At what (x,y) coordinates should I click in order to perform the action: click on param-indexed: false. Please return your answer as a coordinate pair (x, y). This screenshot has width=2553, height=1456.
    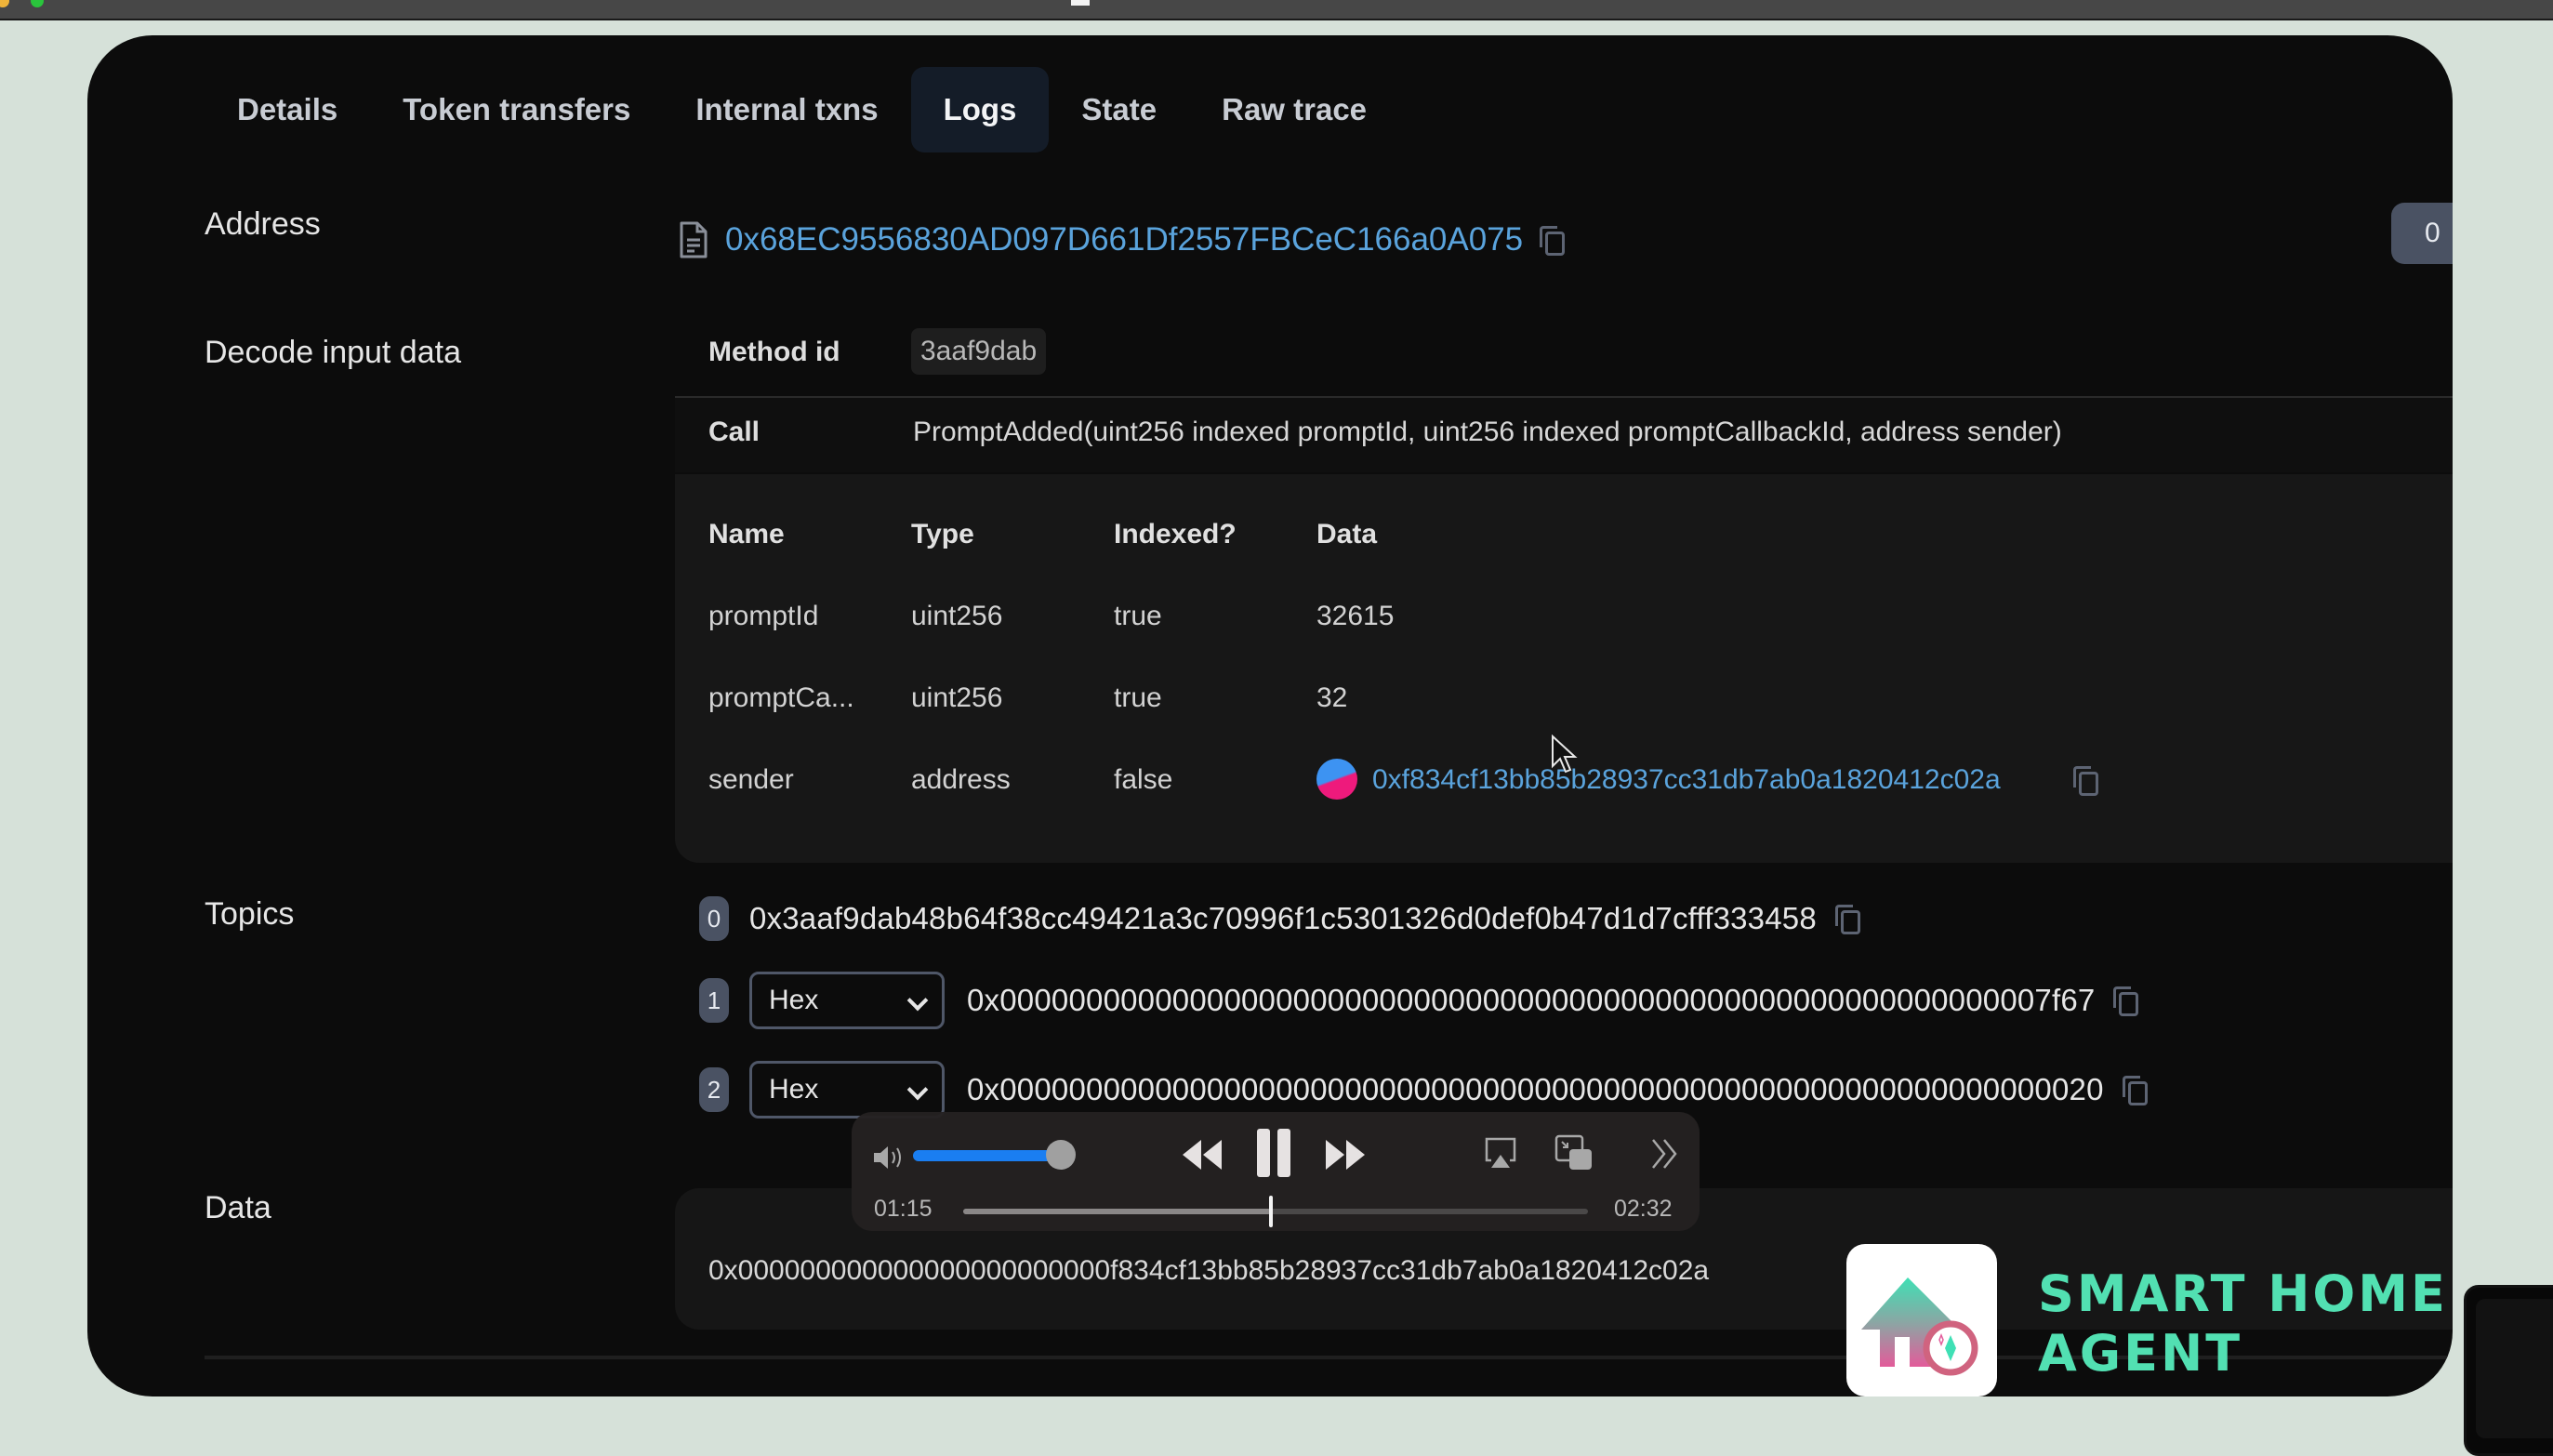
    Looking at the image, I should click on (1143, 779).